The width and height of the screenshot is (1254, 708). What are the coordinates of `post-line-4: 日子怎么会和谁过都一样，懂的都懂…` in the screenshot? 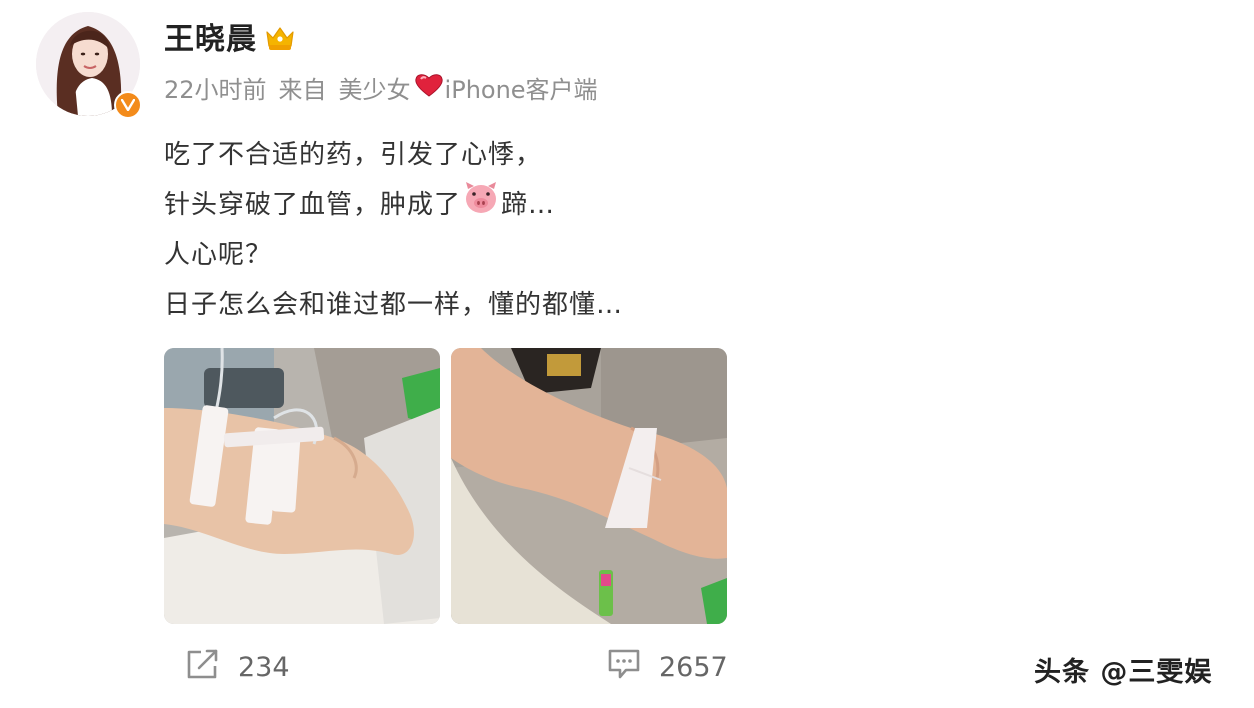 It's located at (394, 305).